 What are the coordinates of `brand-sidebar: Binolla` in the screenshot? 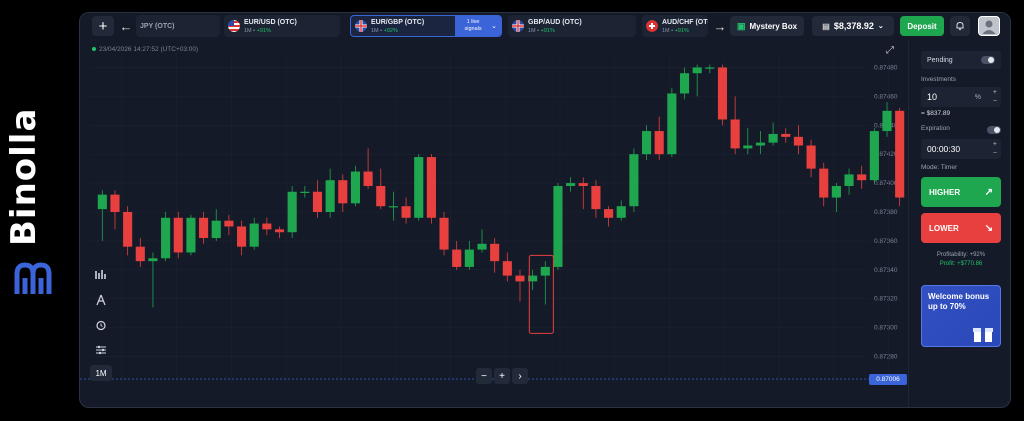 It's located at (39, 210).